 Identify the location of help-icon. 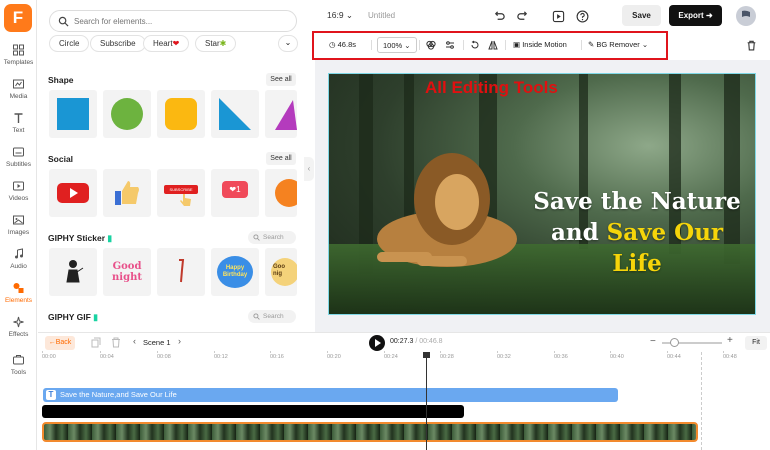
(582, 16).